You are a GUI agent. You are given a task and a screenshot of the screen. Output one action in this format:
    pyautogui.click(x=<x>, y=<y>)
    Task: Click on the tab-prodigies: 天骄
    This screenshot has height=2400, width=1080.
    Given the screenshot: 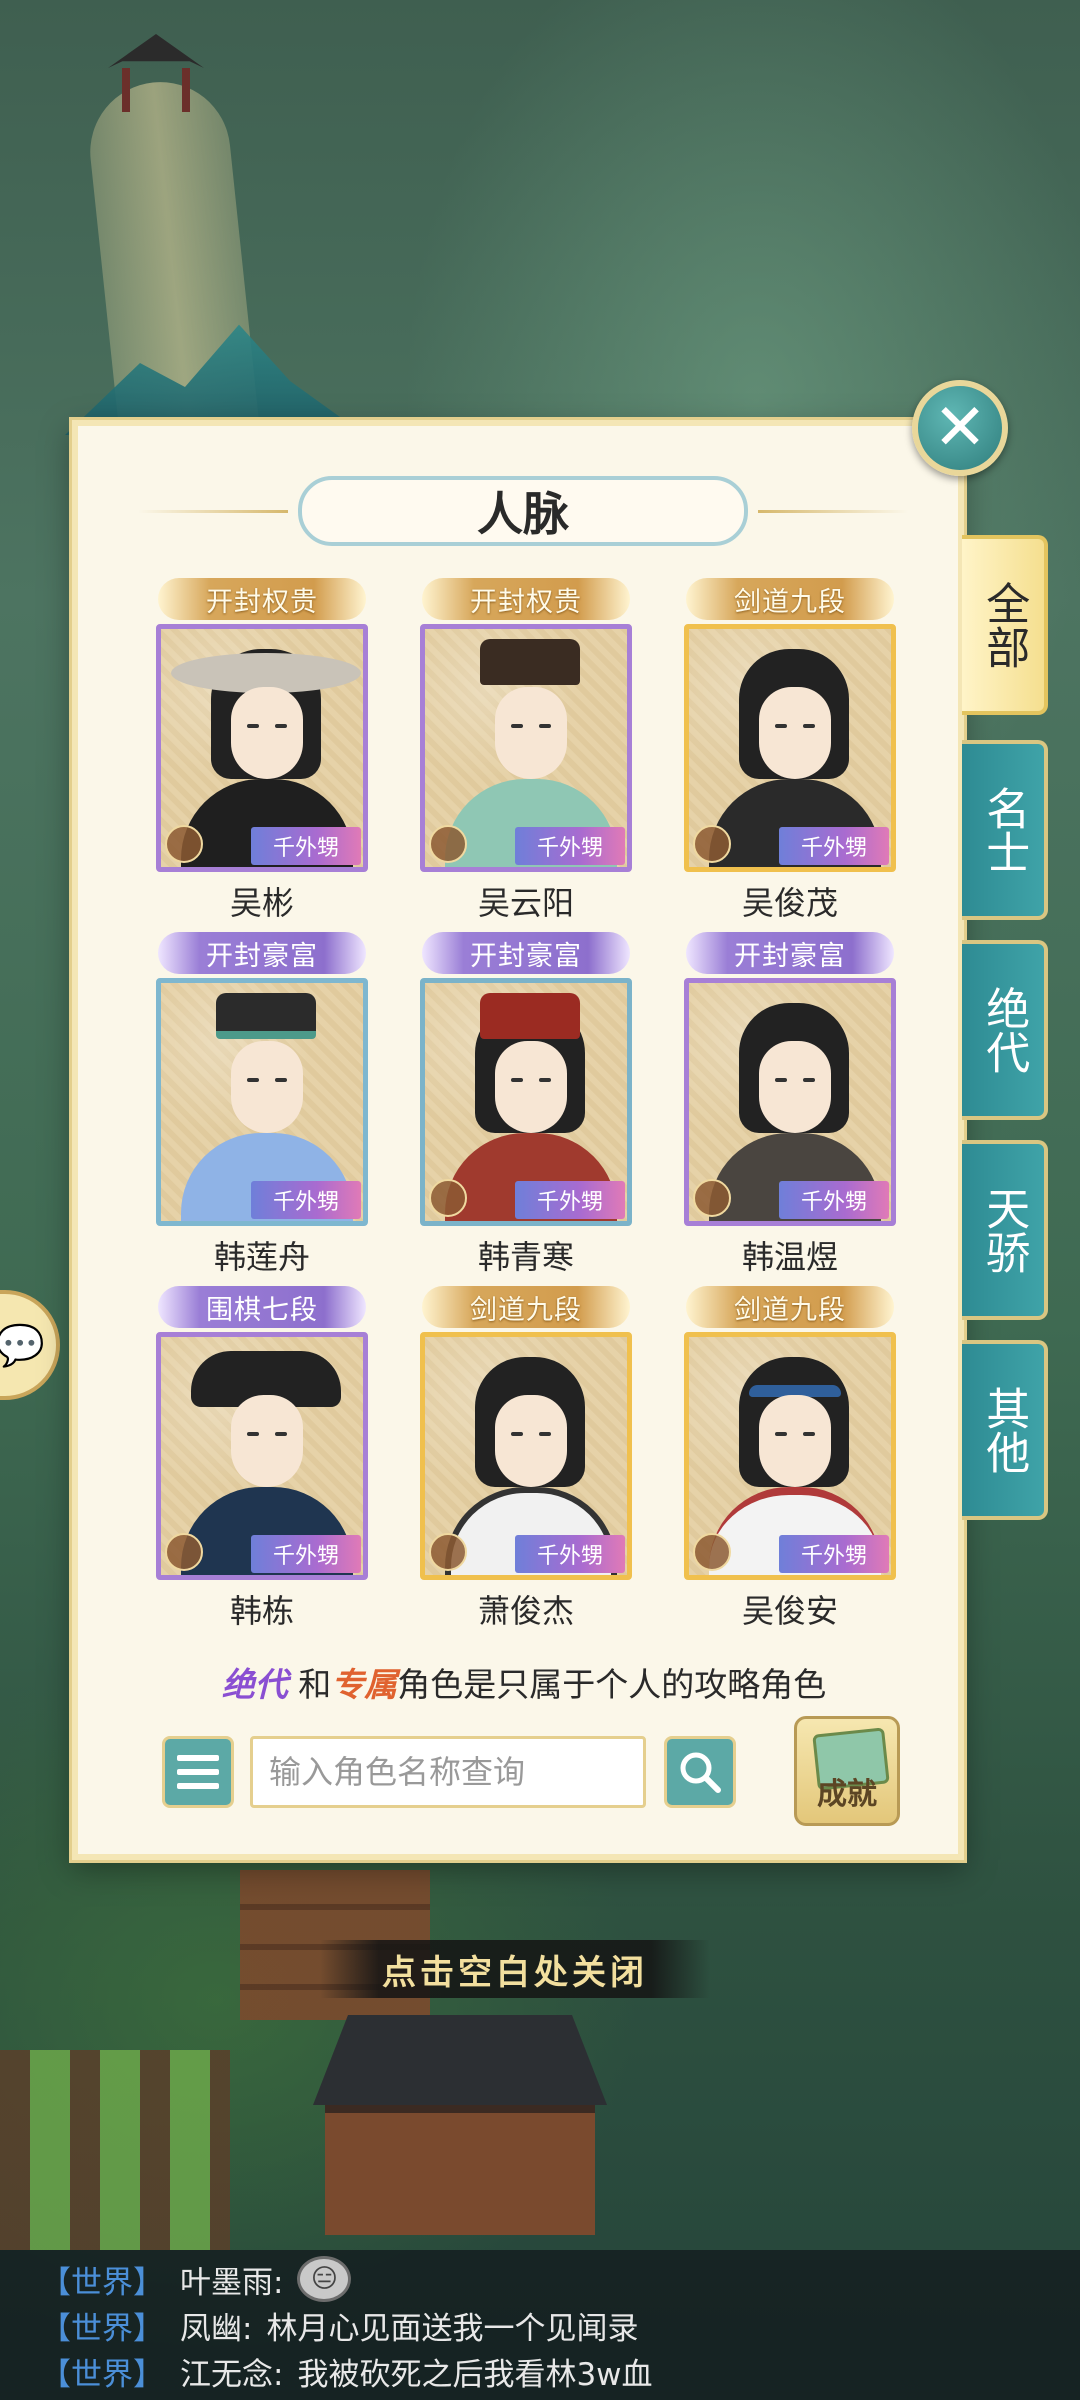 What is the action you would take?
    pyautogui.click(x=1005, y=1230)
    